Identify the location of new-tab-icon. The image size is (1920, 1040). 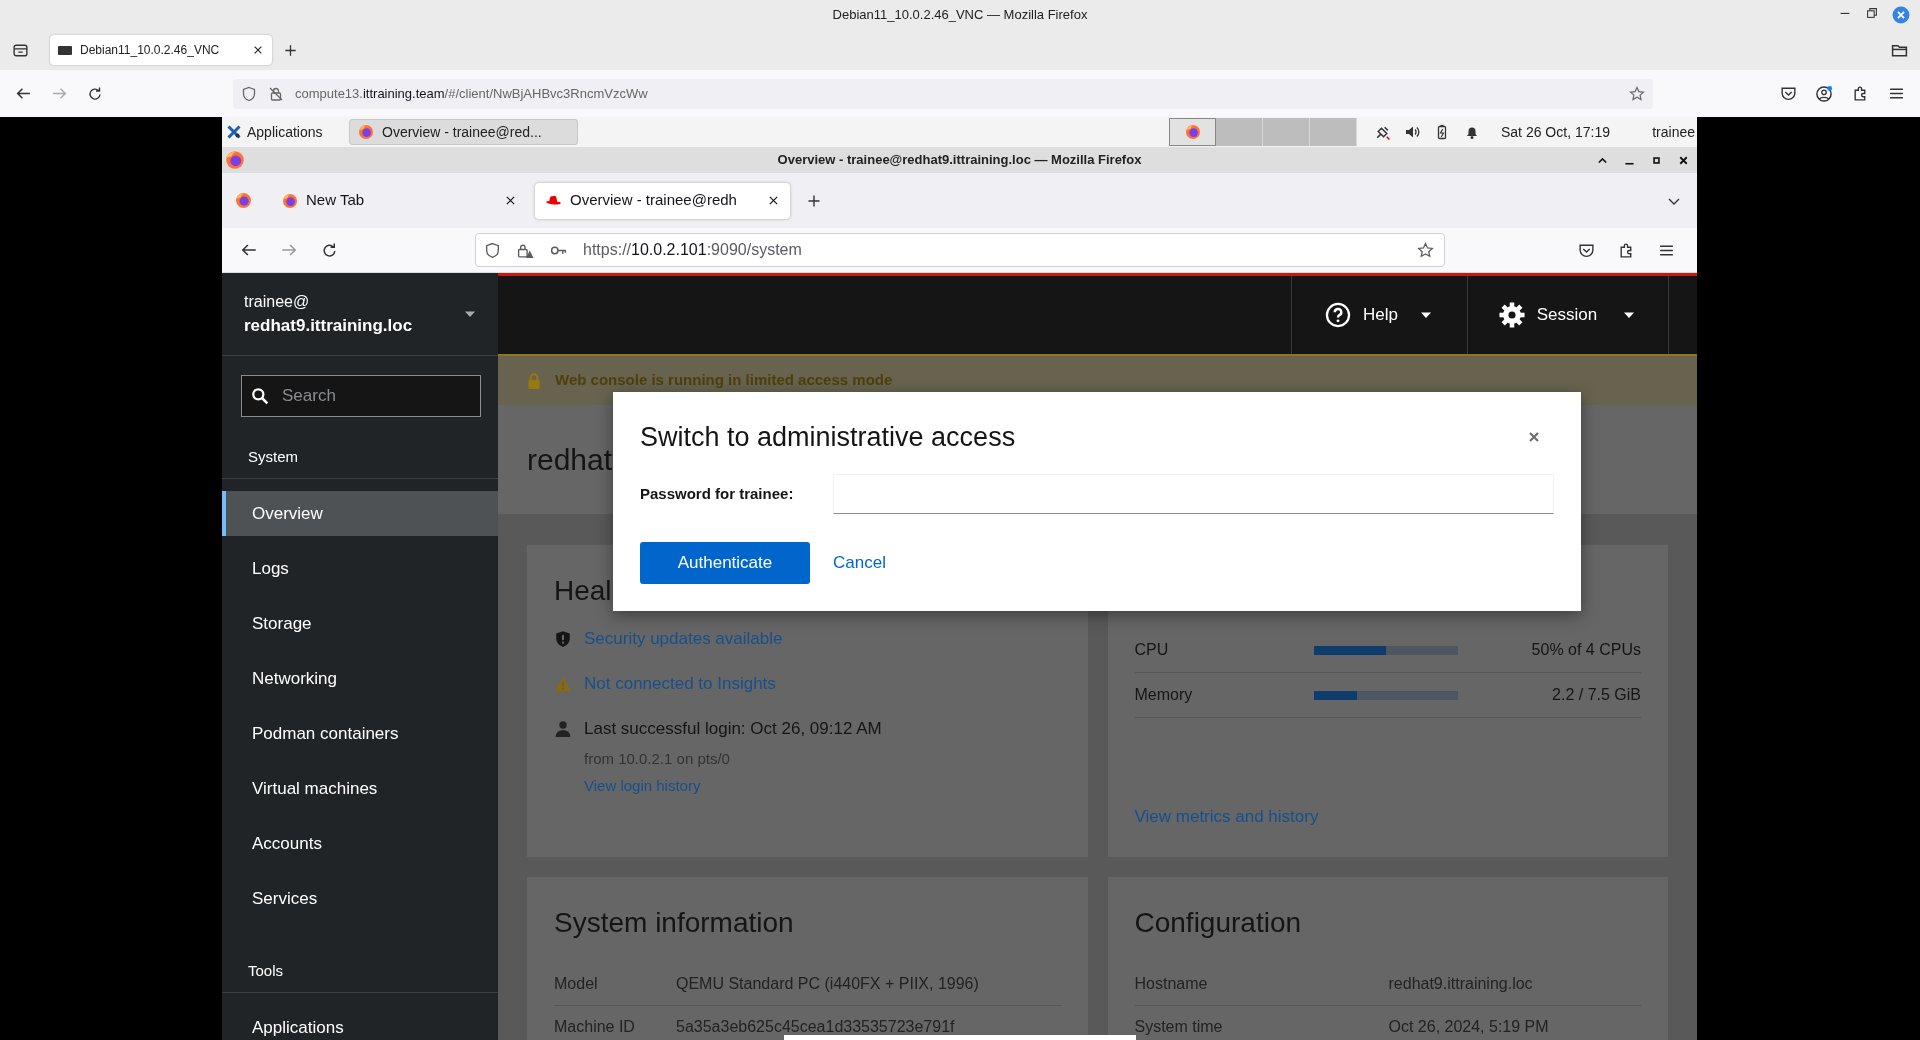
(290, 50).